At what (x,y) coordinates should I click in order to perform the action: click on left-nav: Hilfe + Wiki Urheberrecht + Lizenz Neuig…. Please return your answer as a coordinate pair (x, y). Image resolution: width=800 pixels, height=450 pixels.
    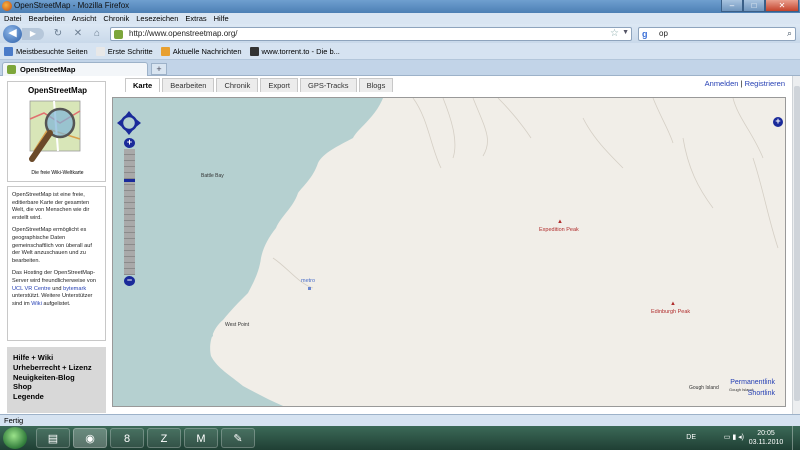
    Looking at the image, I should click on (56, 380).